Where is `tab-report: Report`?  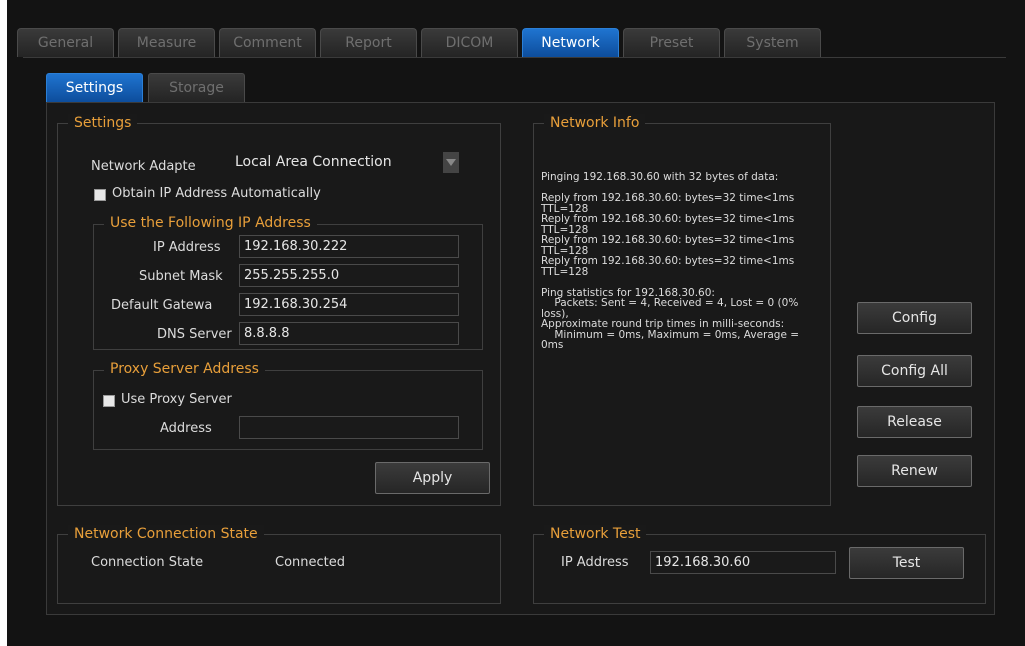 tab-report: Report is located at coordinates (368, 42).